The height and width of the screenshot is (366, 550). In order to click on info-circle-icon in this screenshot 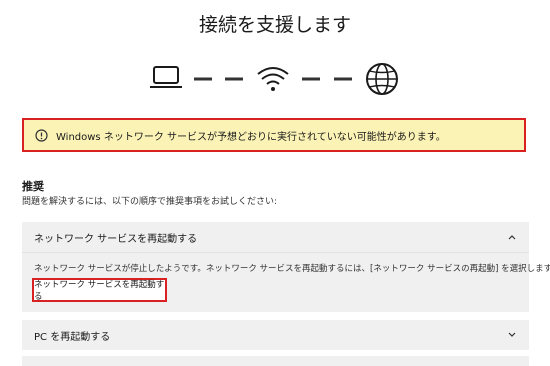, I will do `click(41, 135)`.